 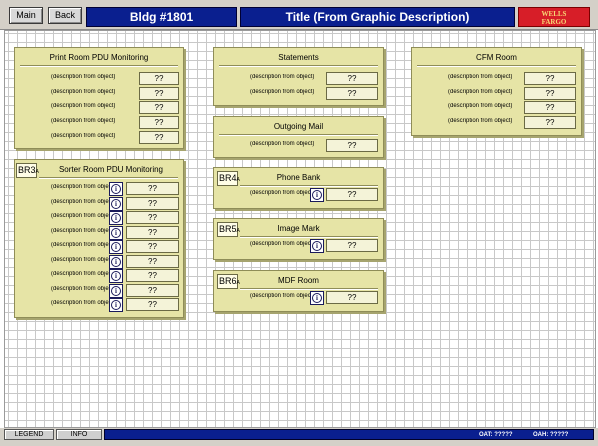 What do you see at coordinates (551, 435) in the screenshot?
I see `outside-air-humidity: OAH: ?????` at bounding box center [551, 435].